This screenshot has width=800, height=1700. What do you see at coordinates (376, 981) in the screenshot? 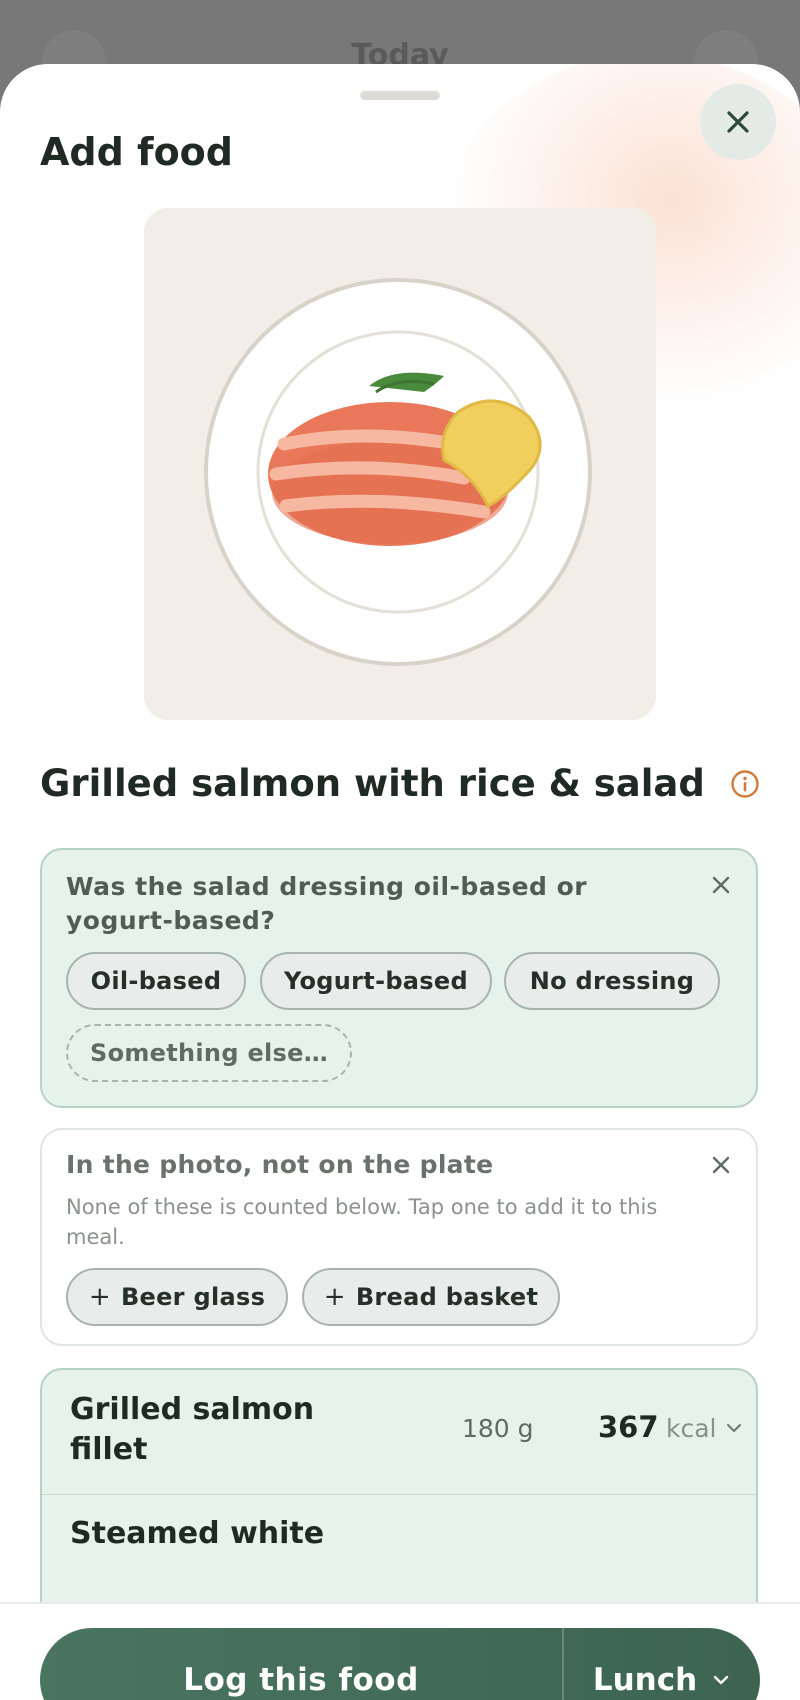
I see `option-yogurt-based: Yogurt-based` at bounding box center [376, 981].